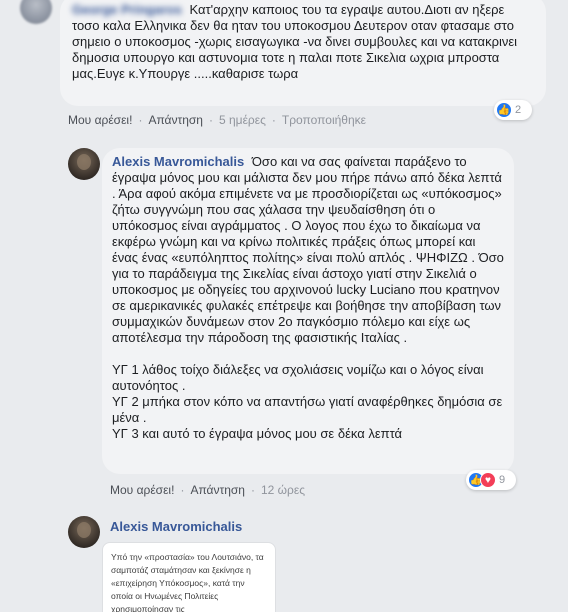  What do you see at coordinates (283, 490) in the screenshot?
I see `timestamp: 12 ώρες` at bounding box center [283, 490].